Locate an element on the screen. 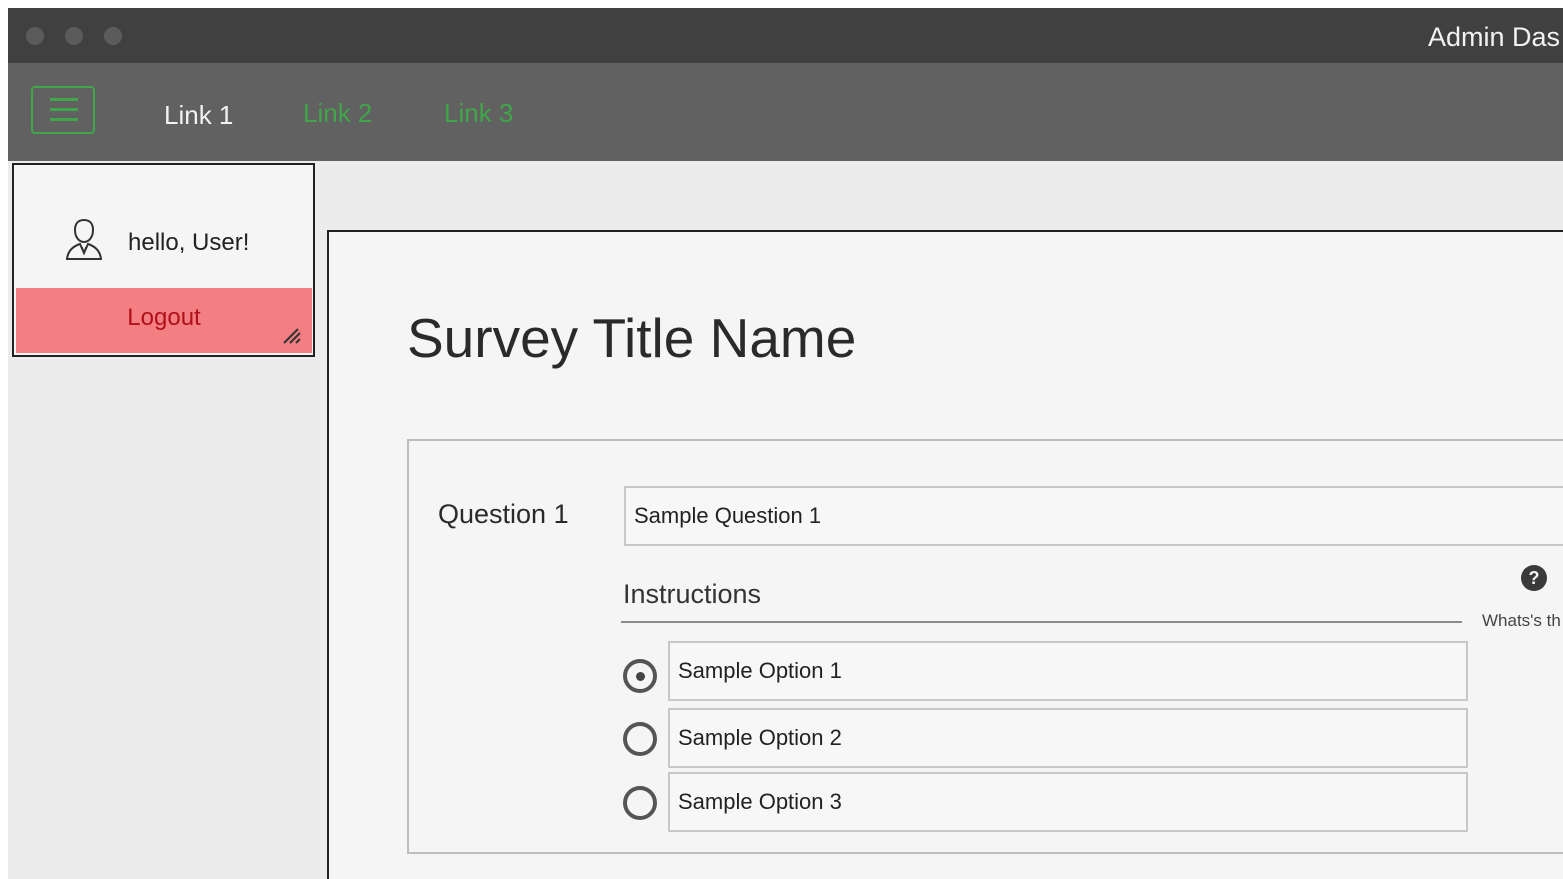 Image resolution: width=1563 pixels, height=879 pixels. nav-link-2: Link 2 is located at coordinates (337, 113).